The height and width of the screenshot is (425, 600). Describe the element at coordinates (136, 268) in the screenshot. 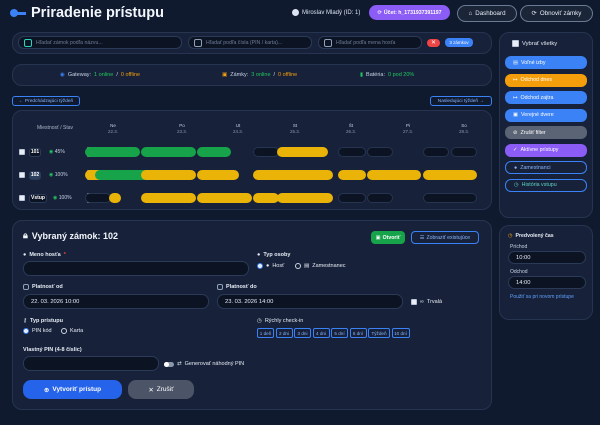

I see `guest-name-input` at that location.